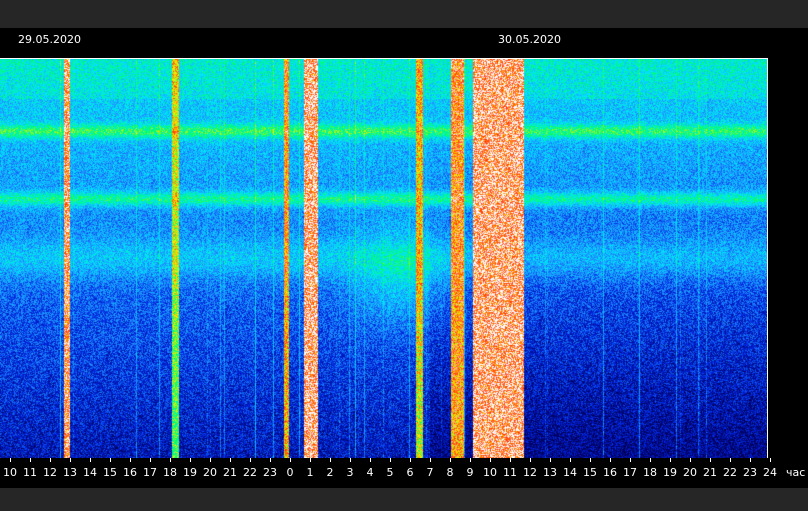  What do you see at coordinates (430, 472) in the screenshot?
I see `x-tick-label: 7` at bounding box center [430, 472].